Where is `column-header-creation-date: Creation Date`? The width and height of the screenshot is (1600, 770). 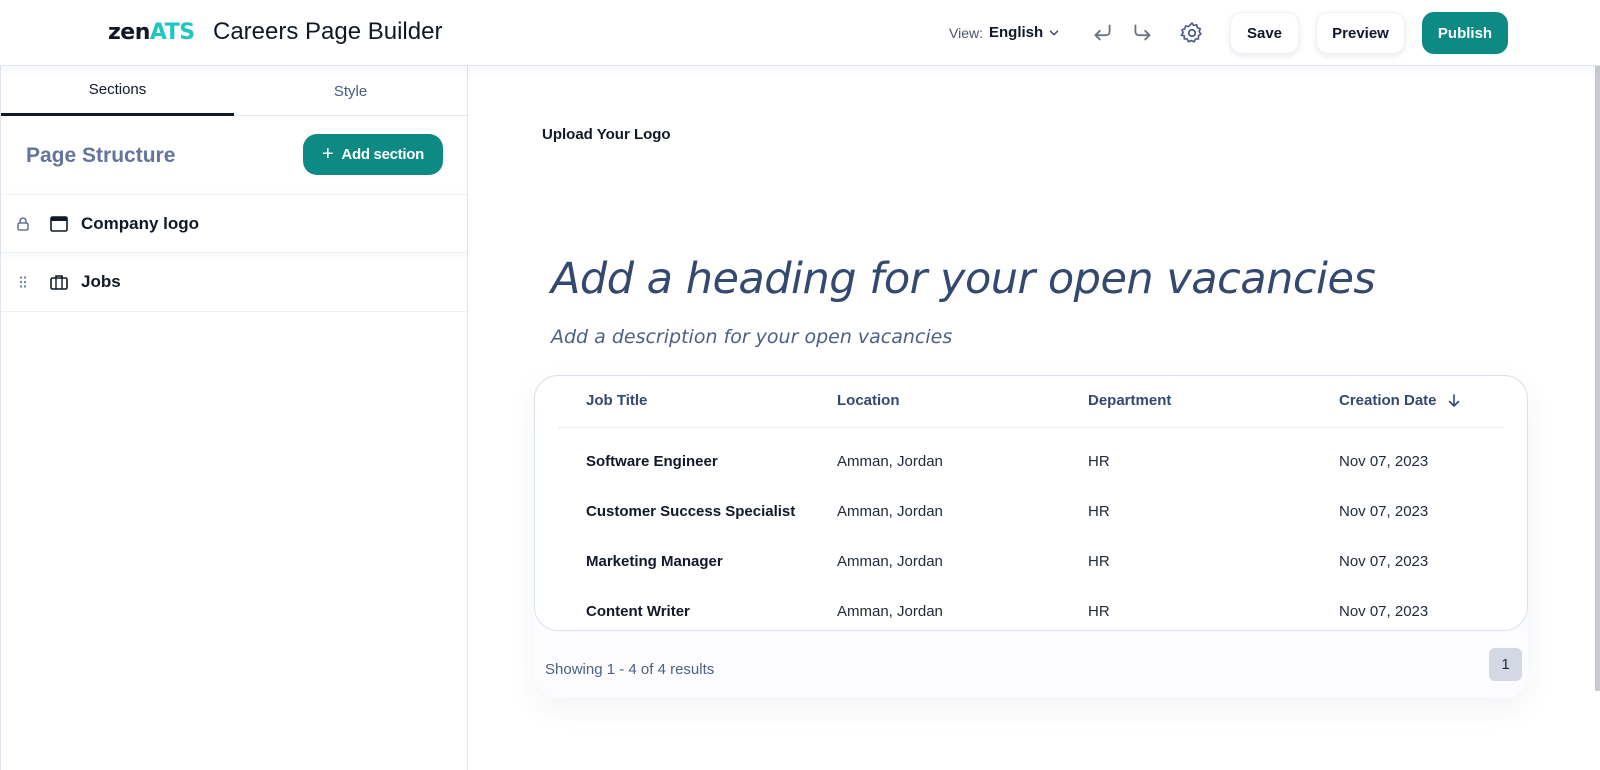
column-header-creation-date: Creation Date is located at coordinates (1400, 400).